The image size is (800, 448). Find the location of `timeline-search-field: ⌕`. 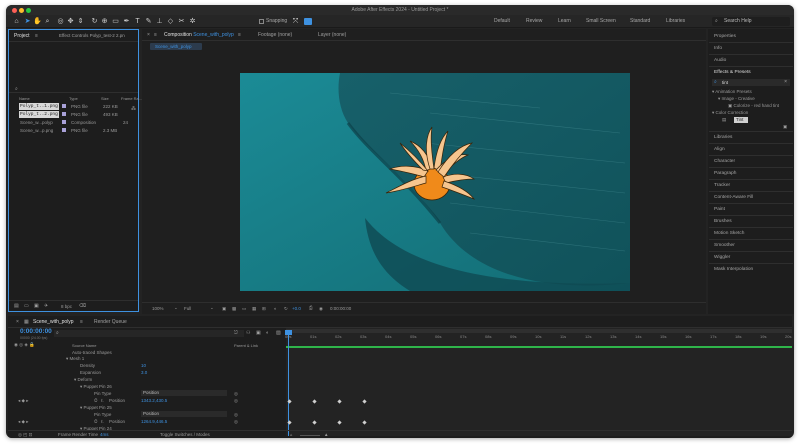

timeline-search-field: ⌕ is located at coordinates (149, 333).